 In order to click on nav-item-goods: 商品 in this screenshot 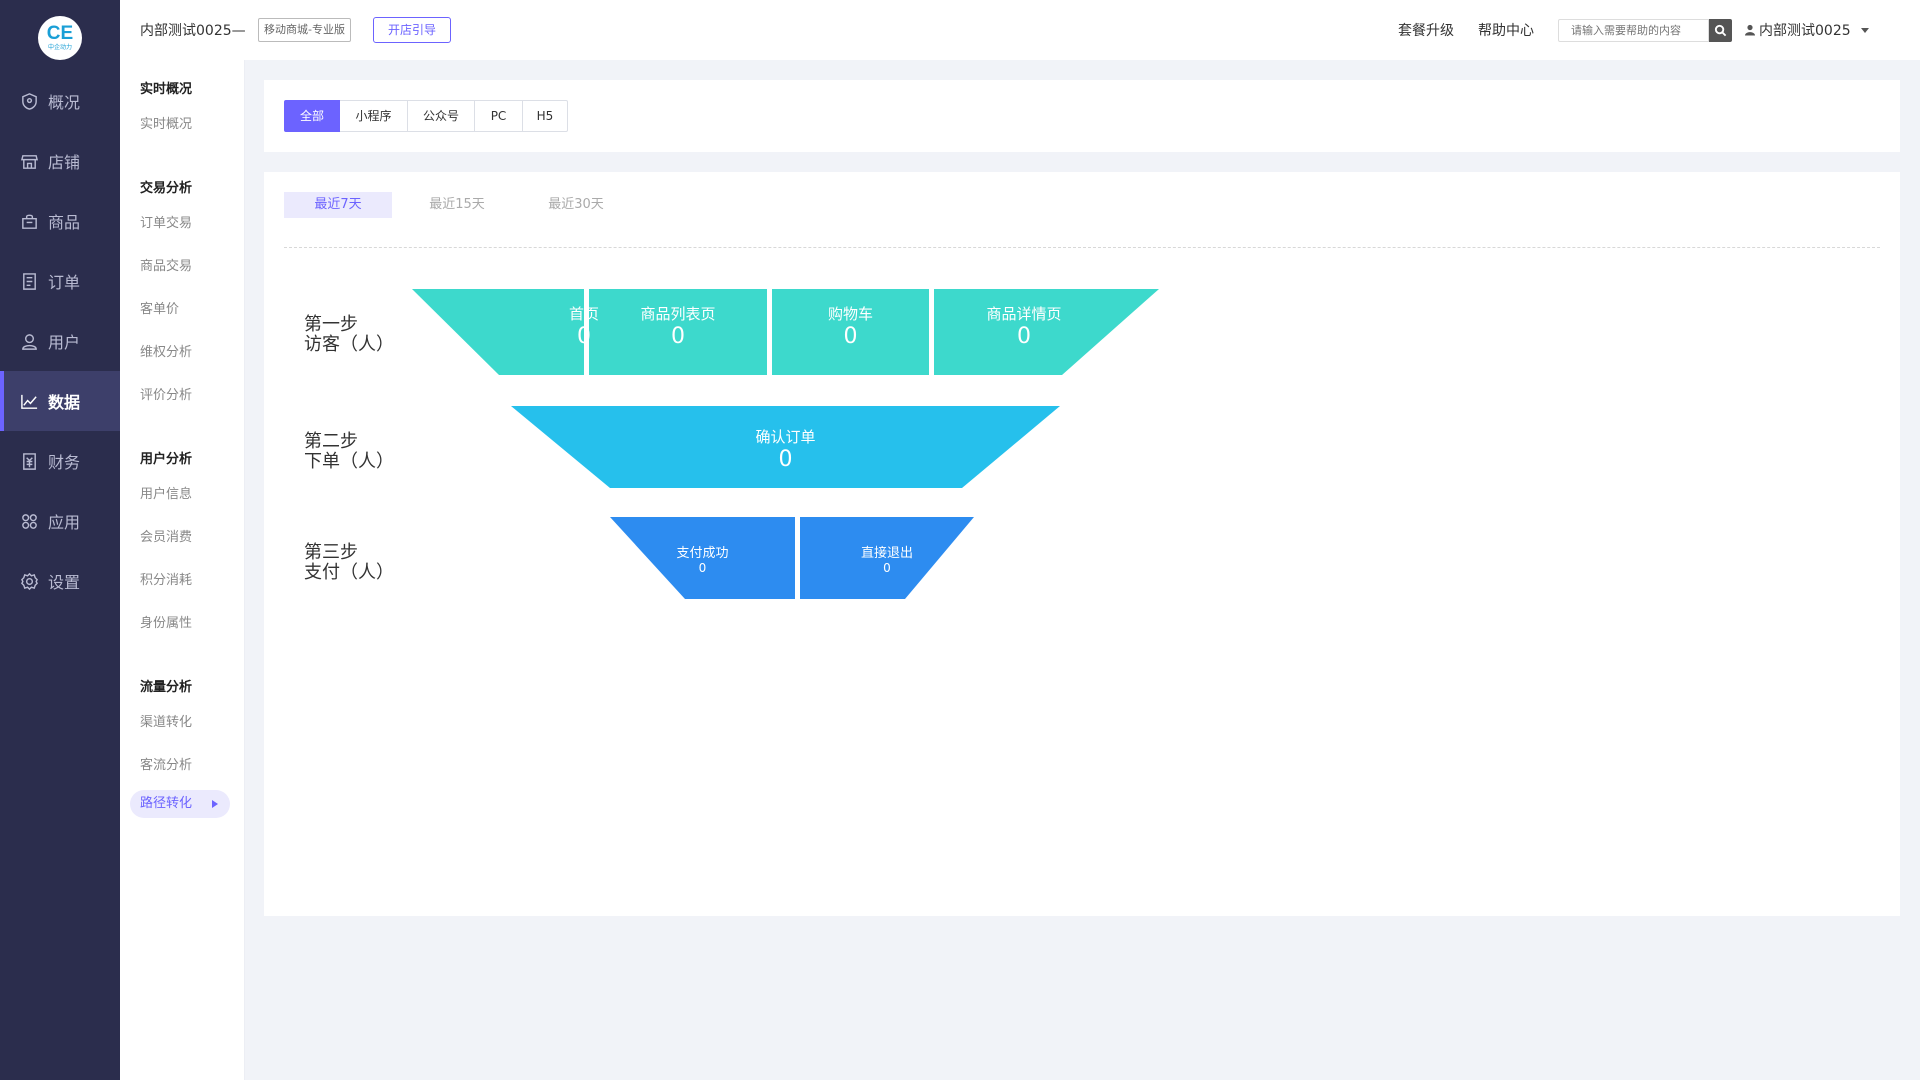, I will do `click(60, 221)`.